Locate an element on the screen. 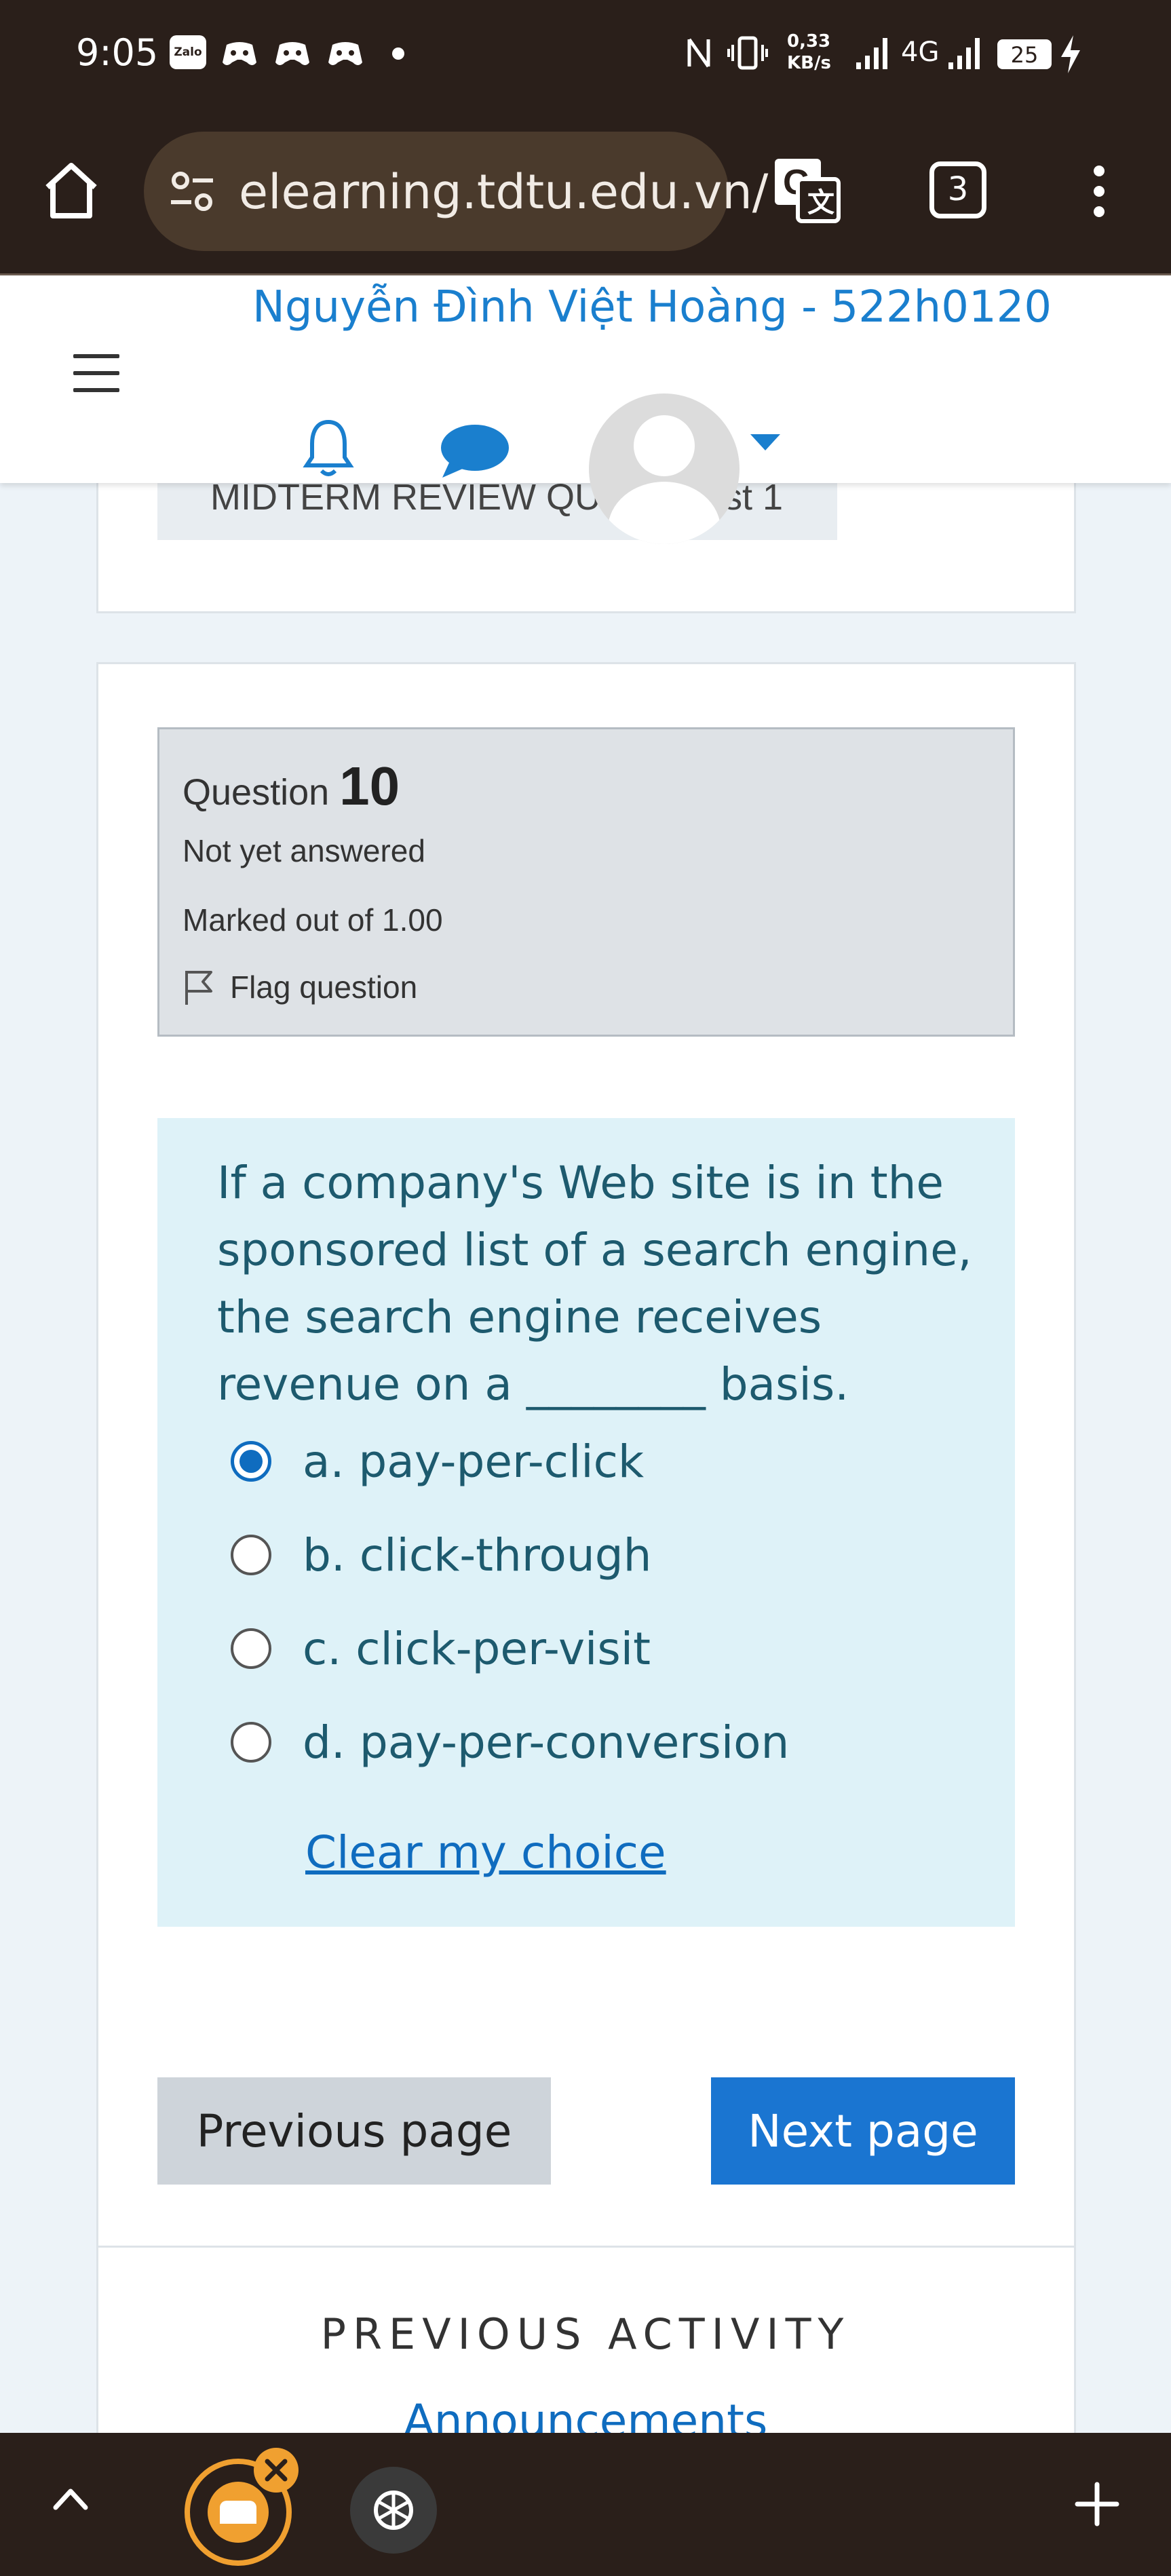 This screenshot has height=2576, width=1171. answer-option-d: d. pay-per-conversion is located at coordinates (510, 1742).